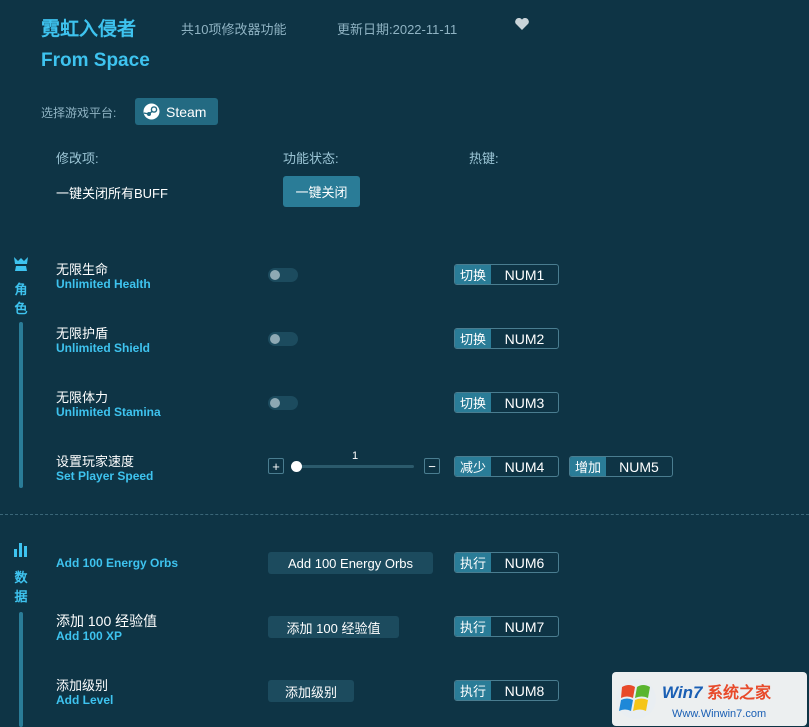 This screenshot has height=727, width=809. I want to click on disable-all-buff-label: 一键关闭所有BUFF, so click(112, 193).